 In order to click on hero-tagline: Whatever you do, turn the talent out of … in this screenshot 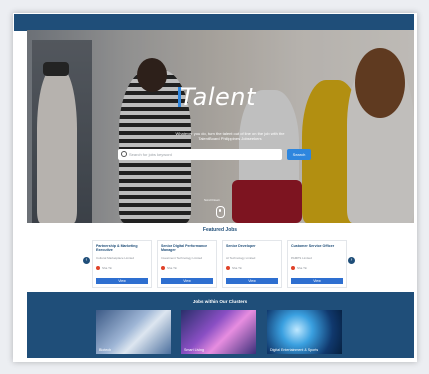, I will do `click(230, 136)`.